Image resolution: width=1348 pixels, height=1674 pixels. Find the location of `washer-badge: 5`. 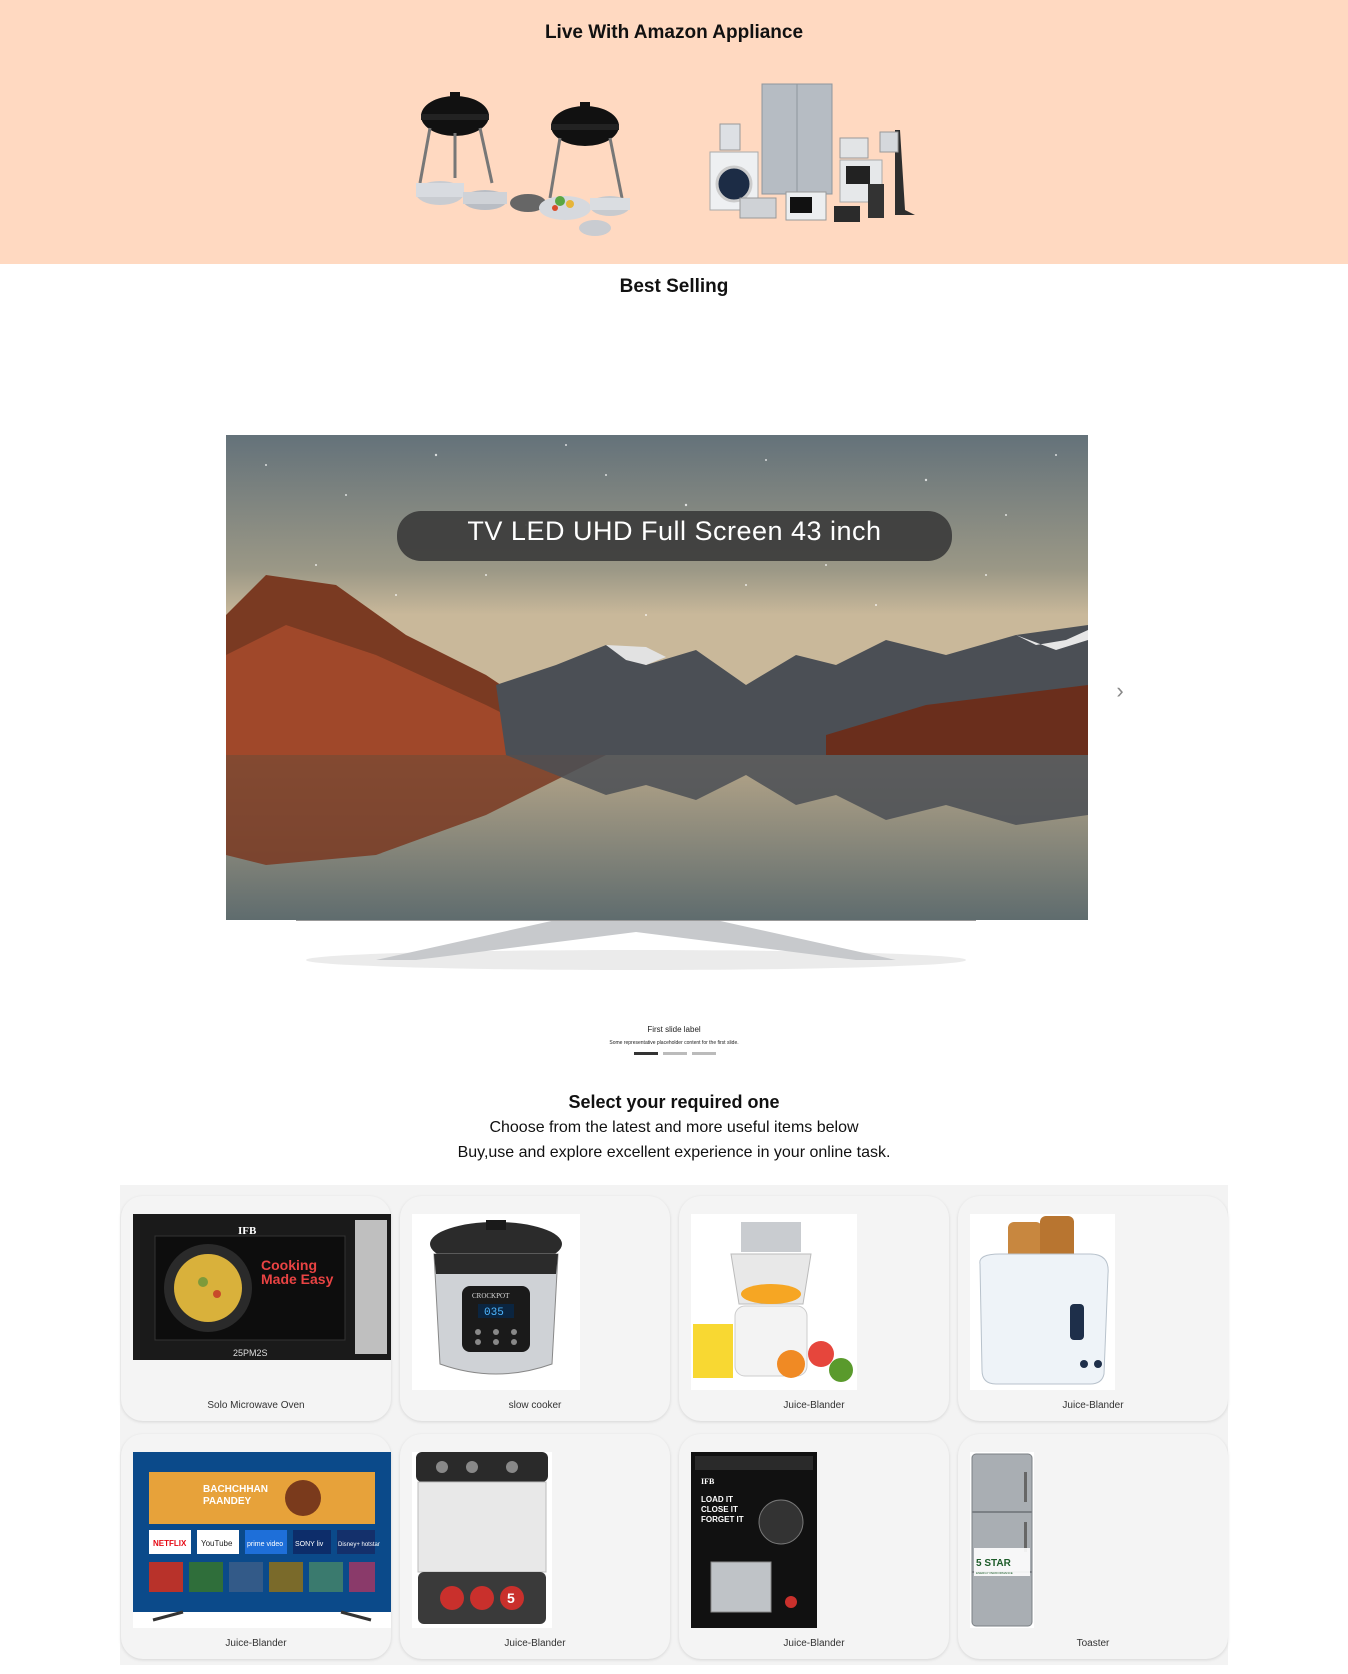

washer-badge: 5 is located at coordinates (511, 1598).